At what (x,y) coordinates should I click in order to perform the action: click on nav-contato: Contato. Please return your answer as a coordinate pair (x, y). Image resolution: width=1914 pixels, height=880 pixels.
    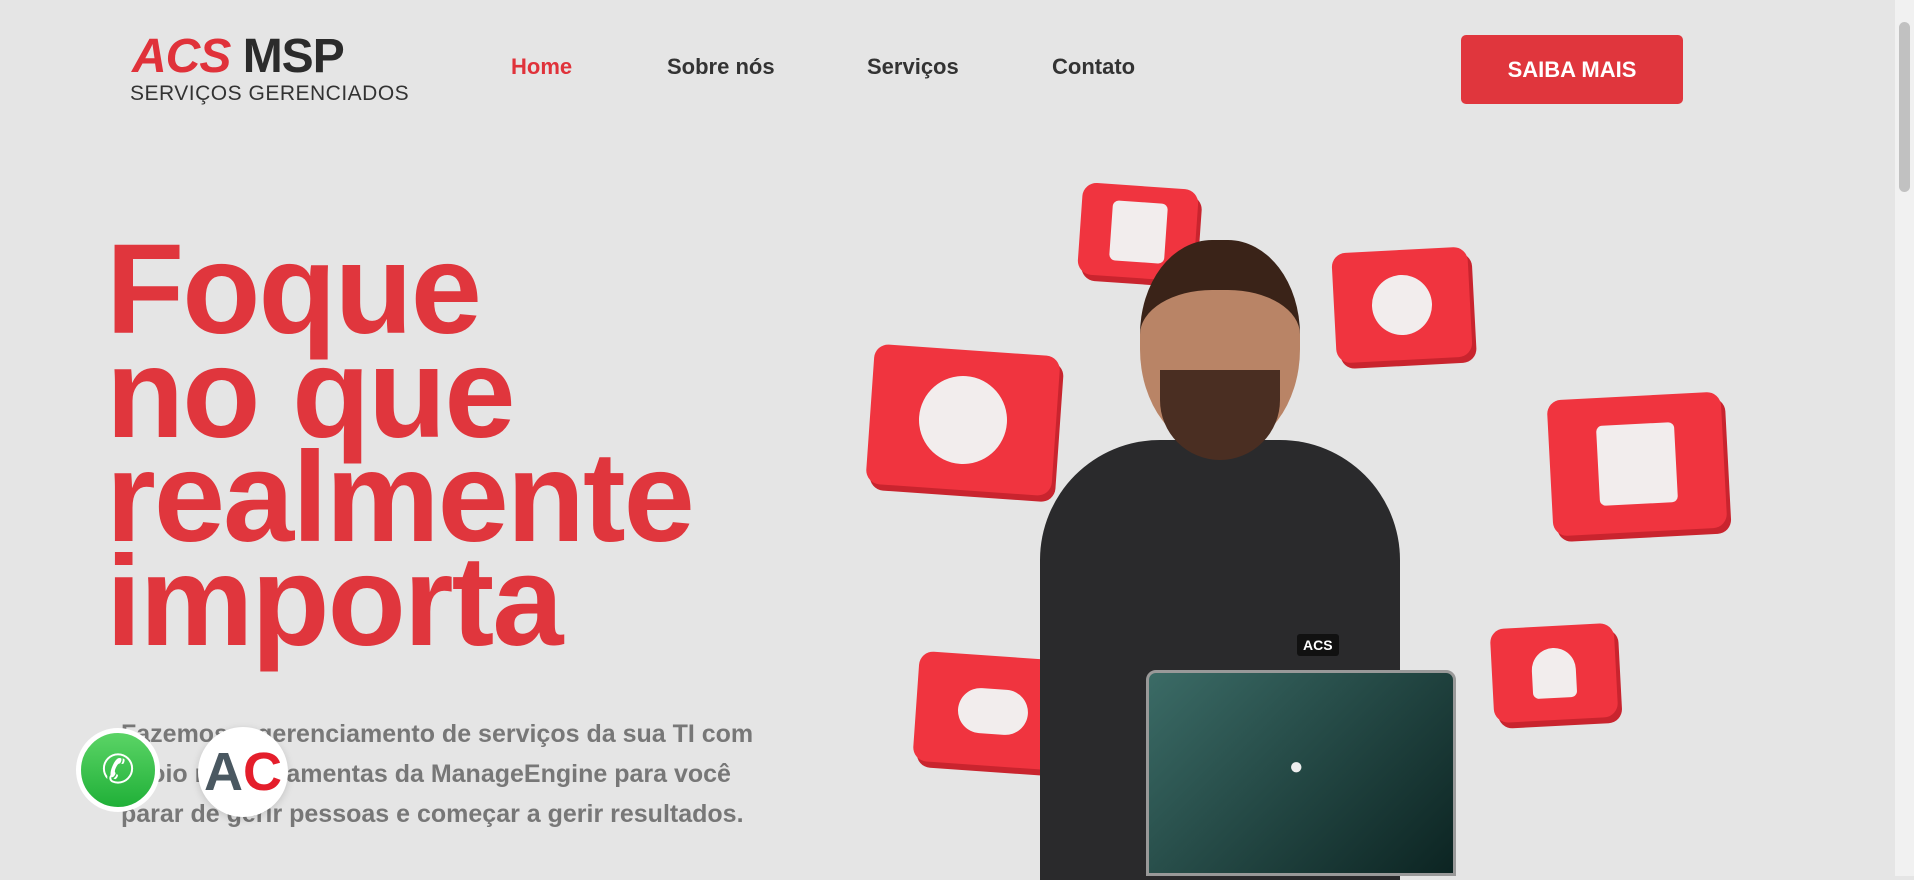
    Looking at the image, I should click on (1093, 67).